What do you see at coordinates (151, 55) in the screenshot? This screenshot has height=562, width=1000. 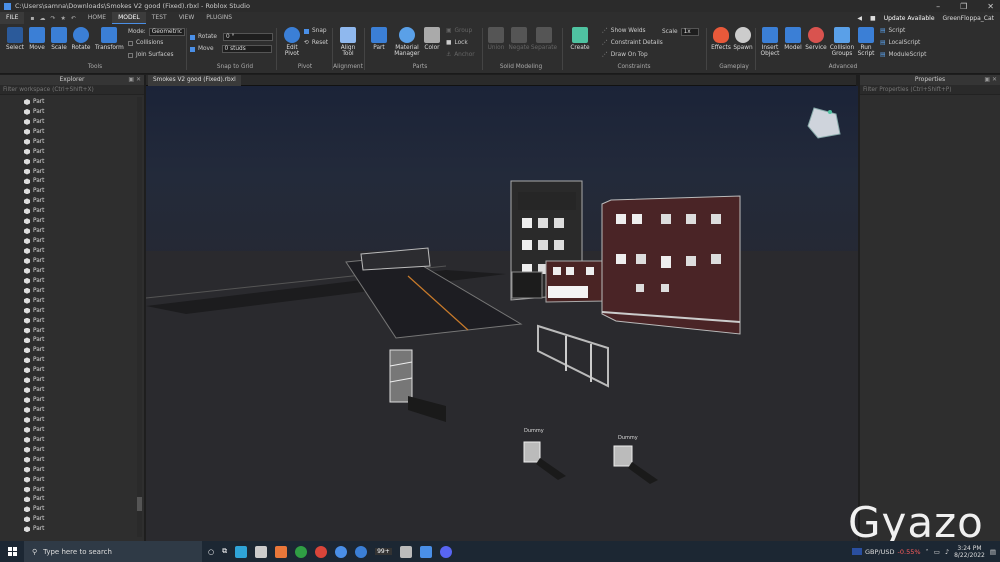 I see `join-surfaces-toggle: Join Surfaces` at bounding box center [151, 55].